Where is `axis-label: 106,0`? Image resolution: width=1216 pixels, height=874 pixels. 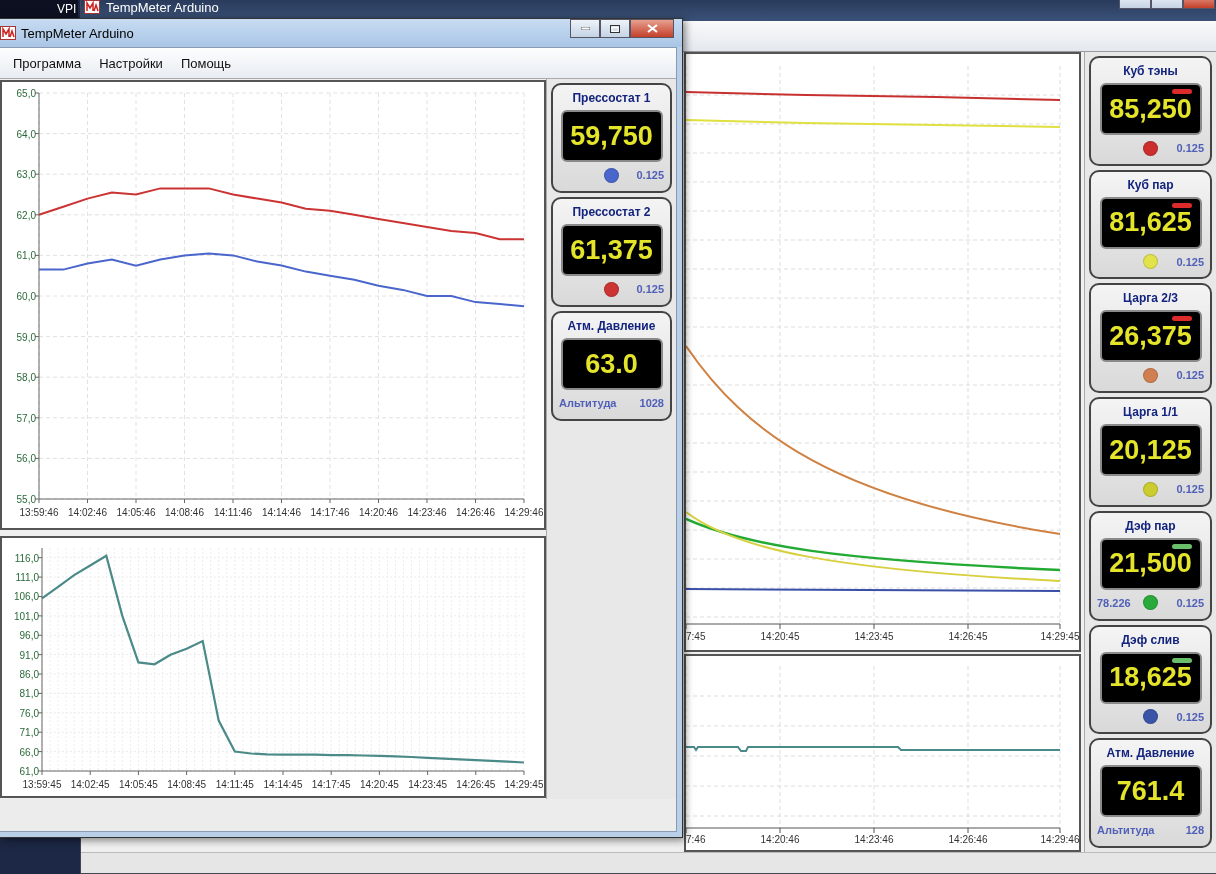
axis-label: 106,0 is located at coordinates (26, 597).